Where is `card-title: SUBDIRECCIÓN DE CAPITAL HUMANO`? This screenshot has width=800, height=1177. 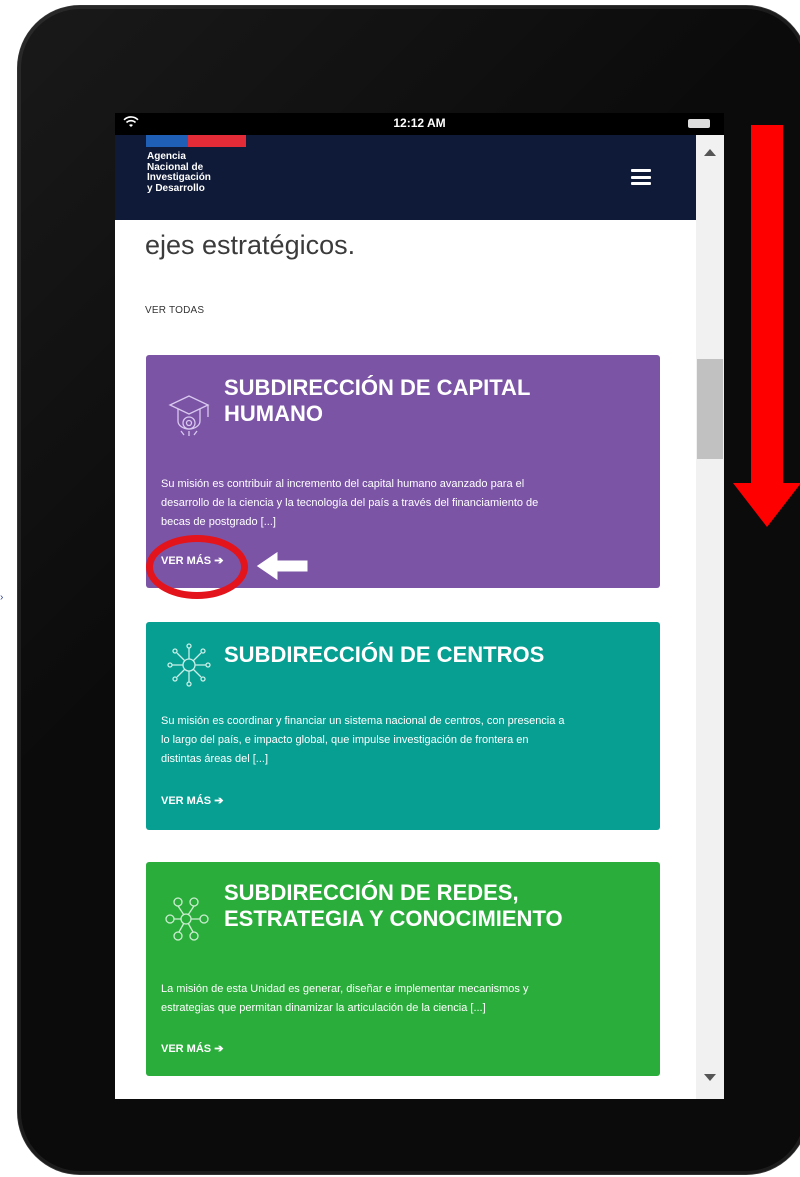 card-title: SUBDIRECCIÓN DE CAPITAL HUMANO is located at coordinates (434, 401).